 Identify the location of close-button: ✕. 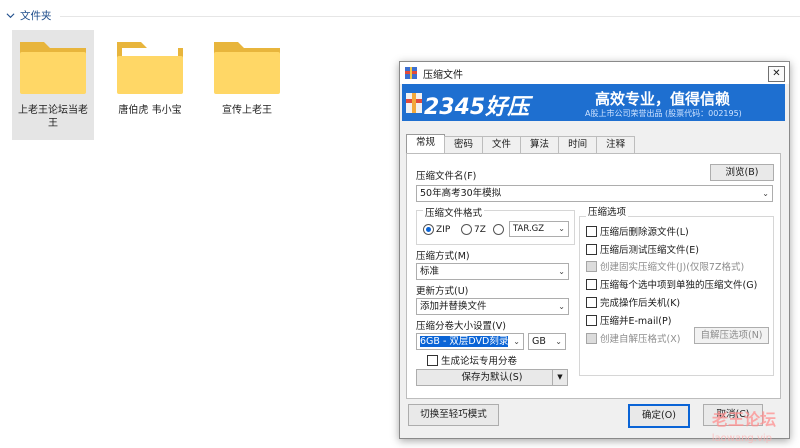
(776, 74).